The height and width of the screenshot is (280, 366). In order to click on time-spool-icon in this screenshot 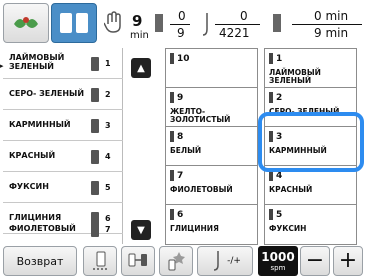, I will do `click(277, 23)`.